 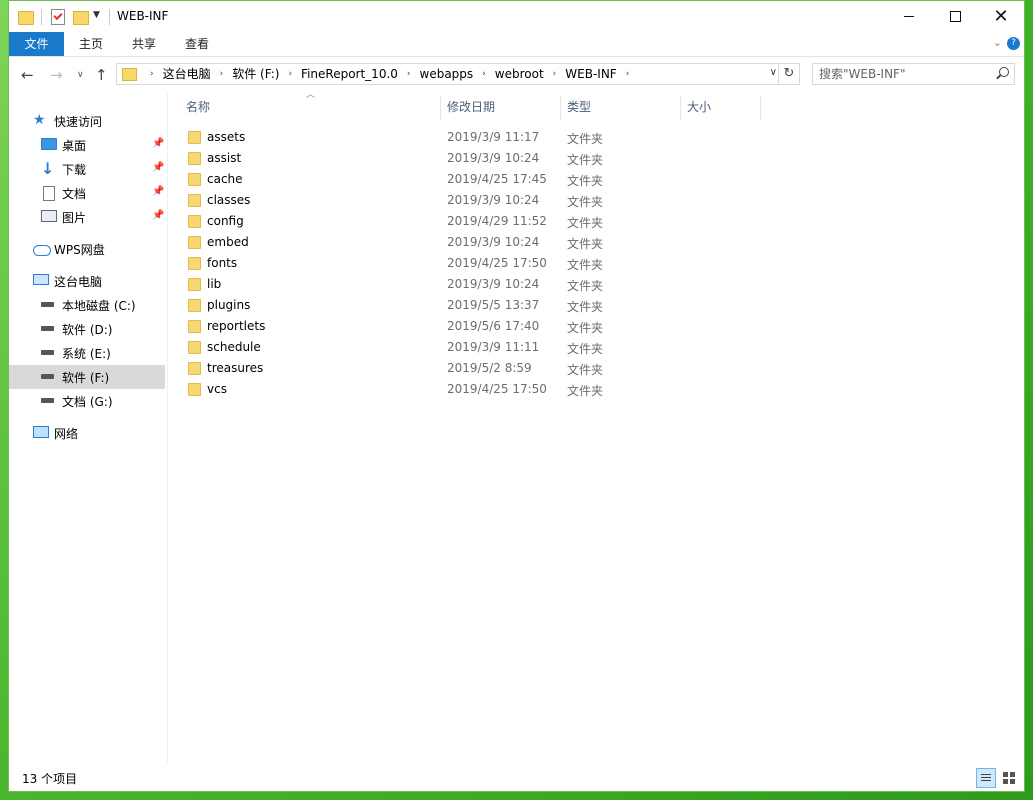 I want to click on file-name: assets, so click(x=226, y=137).